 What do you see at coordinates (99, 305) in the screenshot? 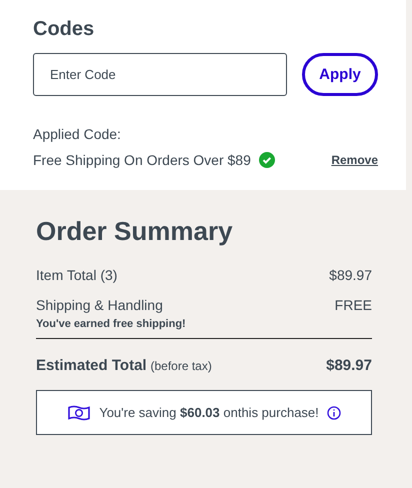
I see `summary-label: Shipping & Handling` at bounding box center [99, 305].